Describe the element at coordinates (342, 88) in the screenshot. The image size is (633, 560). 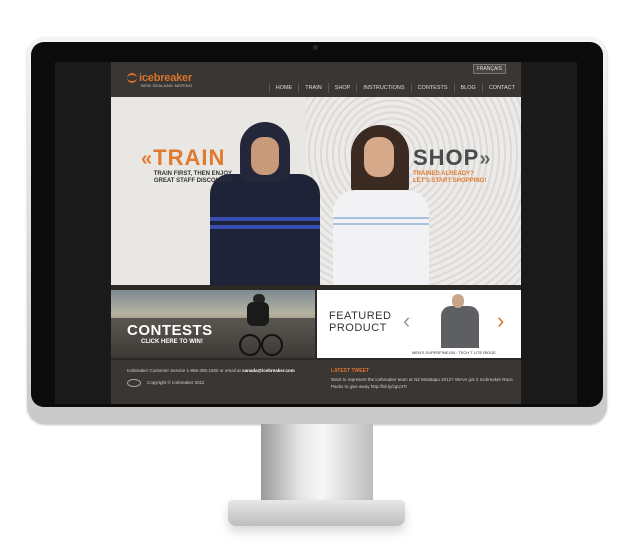
I see `nav-shop: SHOP` at that location.